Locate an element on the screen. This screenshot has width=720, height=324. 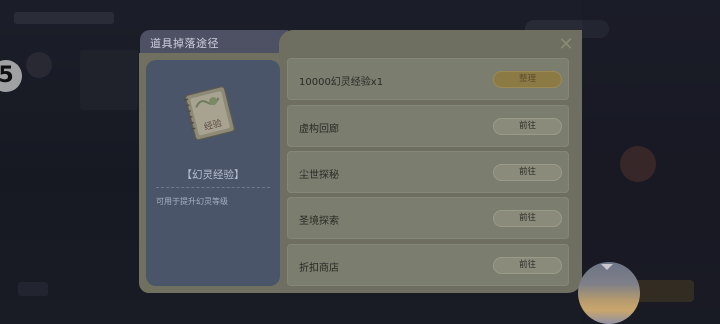
item-description: 可用于提升幻灵等级 is located at coordinates (192, 201).